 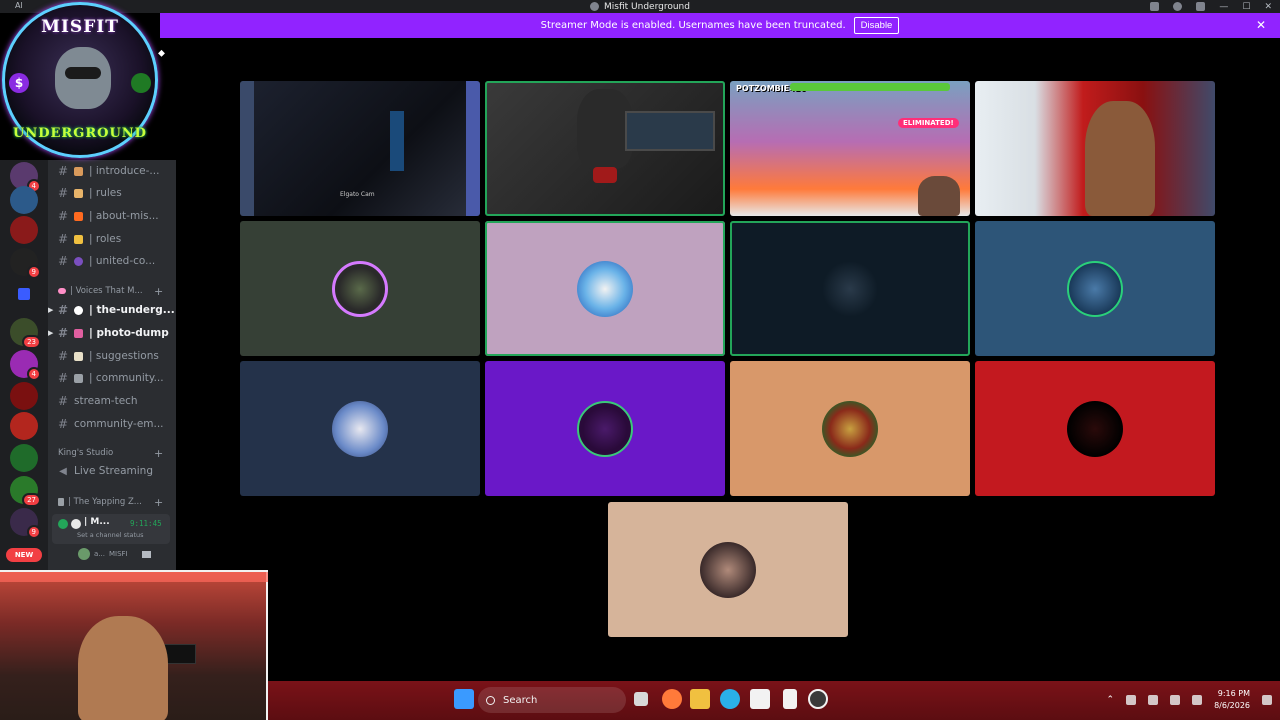 What do you see at coordinates (89, 239) in the screenshot?
I see `channel-roles: # | roles` at bounding box center [89, 239].